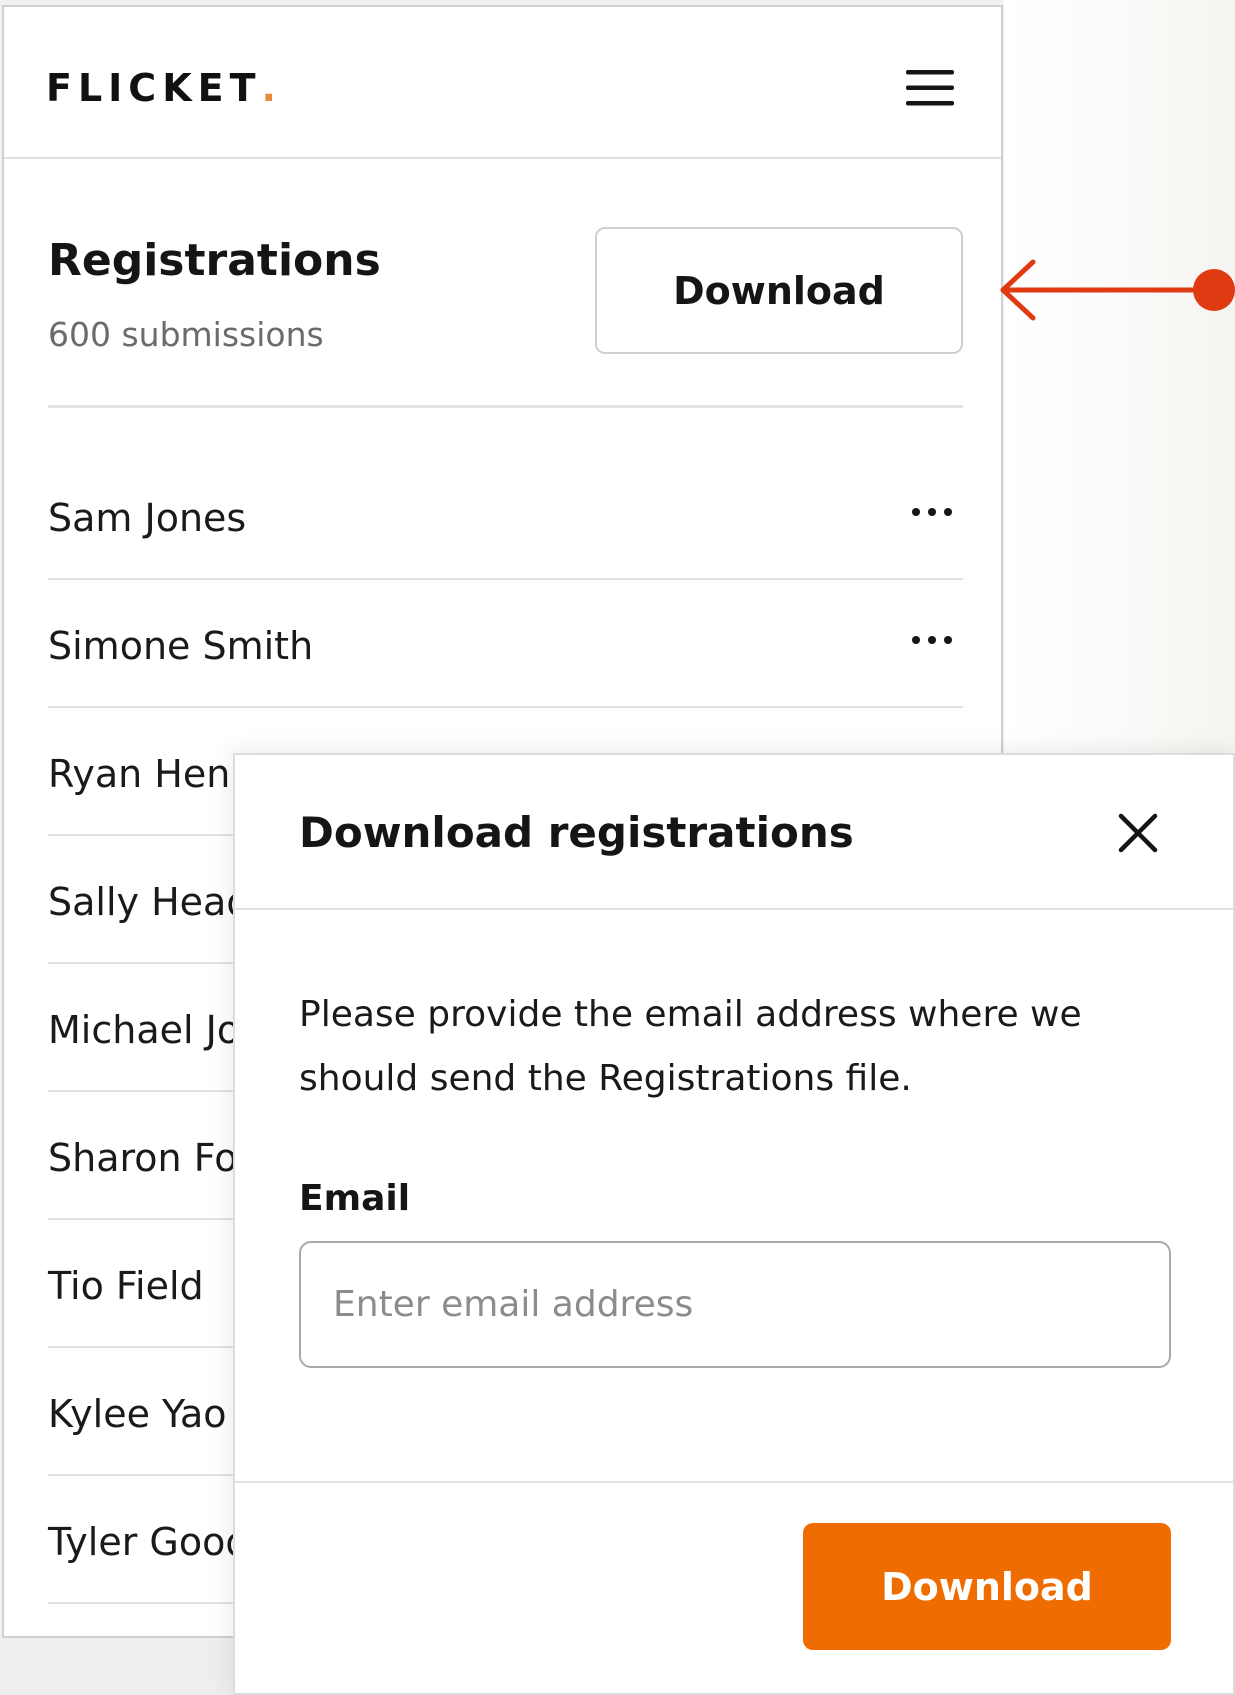  Describe the element at coordinates (186, 334) in the screenshot. I see `submission-count: 600 submissions` at that location.